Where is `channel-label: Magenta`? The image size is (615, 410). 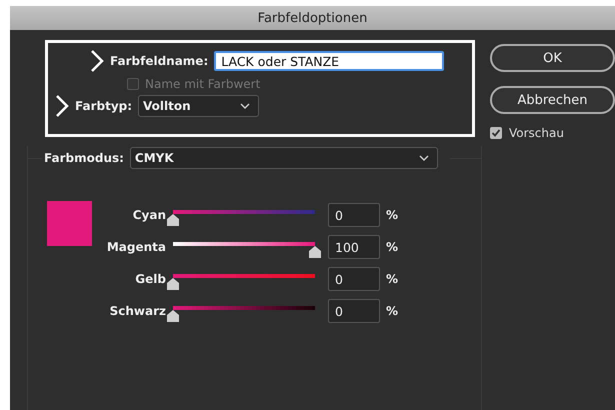 channel-label: Magenta is located at coordinates (136, 247).